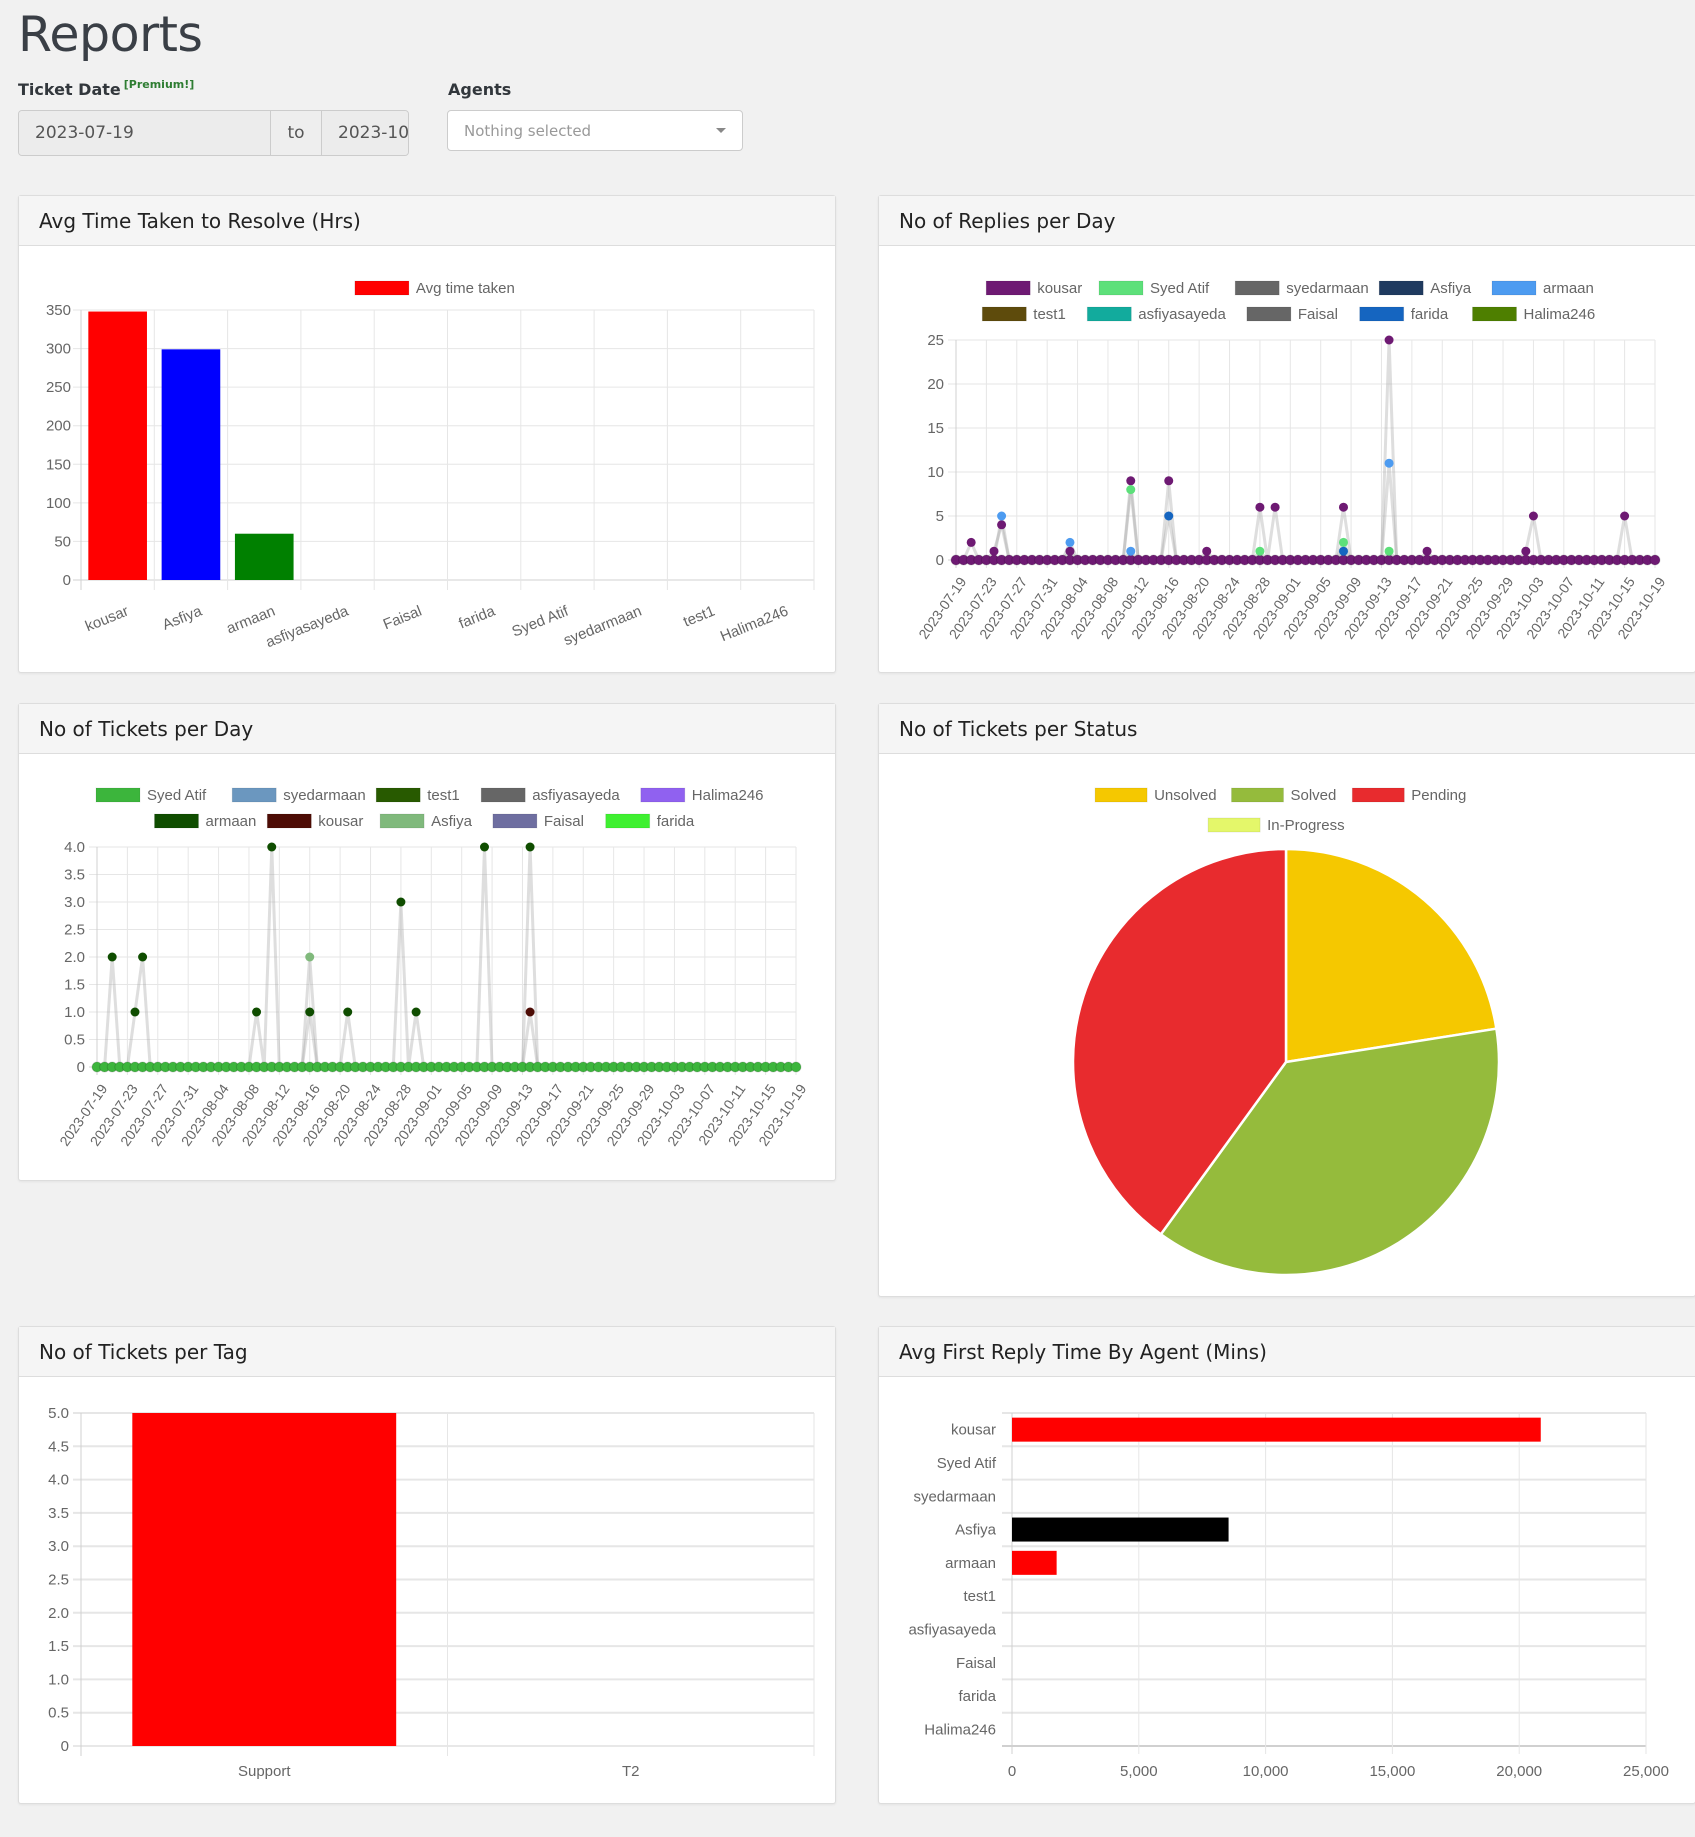  Describe the element at coordinates (967, 1463) in the screenshot. I see `y-tick-label: Syed Atif` at that location.